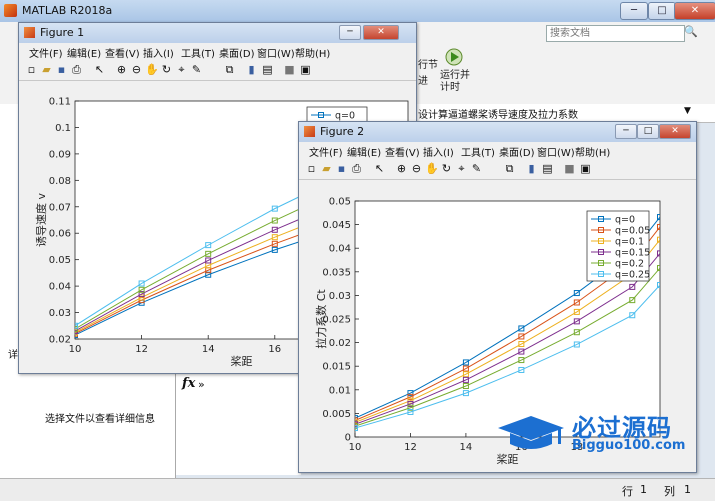 This screenshot has height=501, width=715. Describe the element at coordinates (217, 70) in the screenshot. I see `figure-toolbar: ▫ ▰ ▪ ⎙ ↖ ⊕ ⊖ ✋ ↻ ⌖ ✎ ⧉ ▮ ▤ ■ ▣` at that location.